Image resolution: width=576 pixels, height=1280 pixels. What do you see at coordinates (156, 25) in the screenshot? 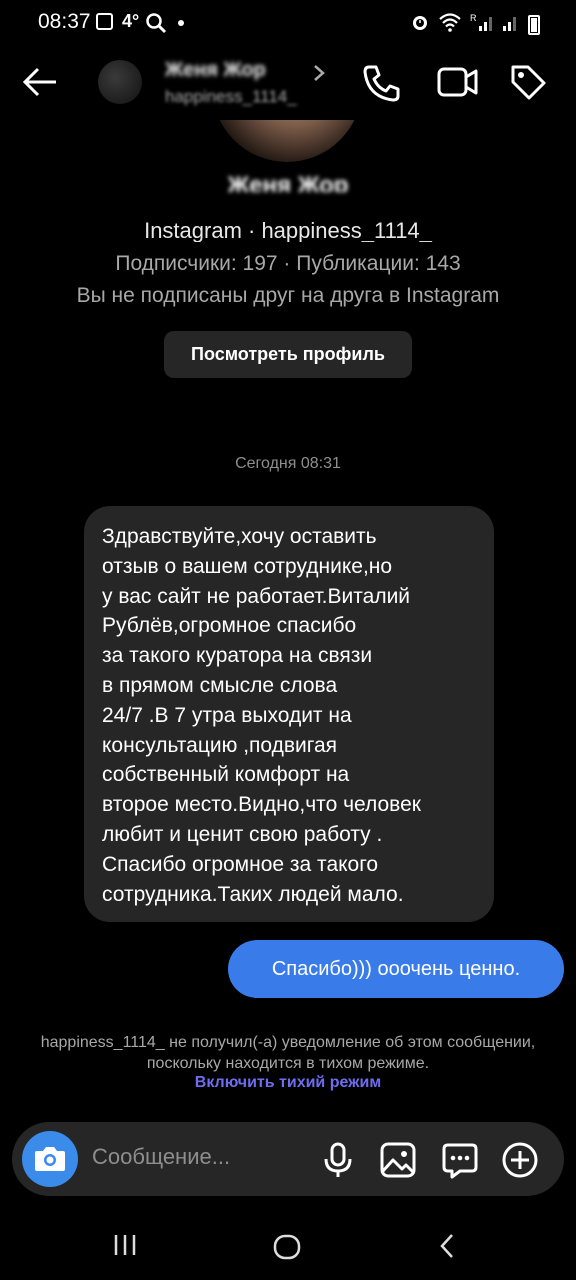
I see `search-notification-icon` at bounding box center [156, 25].